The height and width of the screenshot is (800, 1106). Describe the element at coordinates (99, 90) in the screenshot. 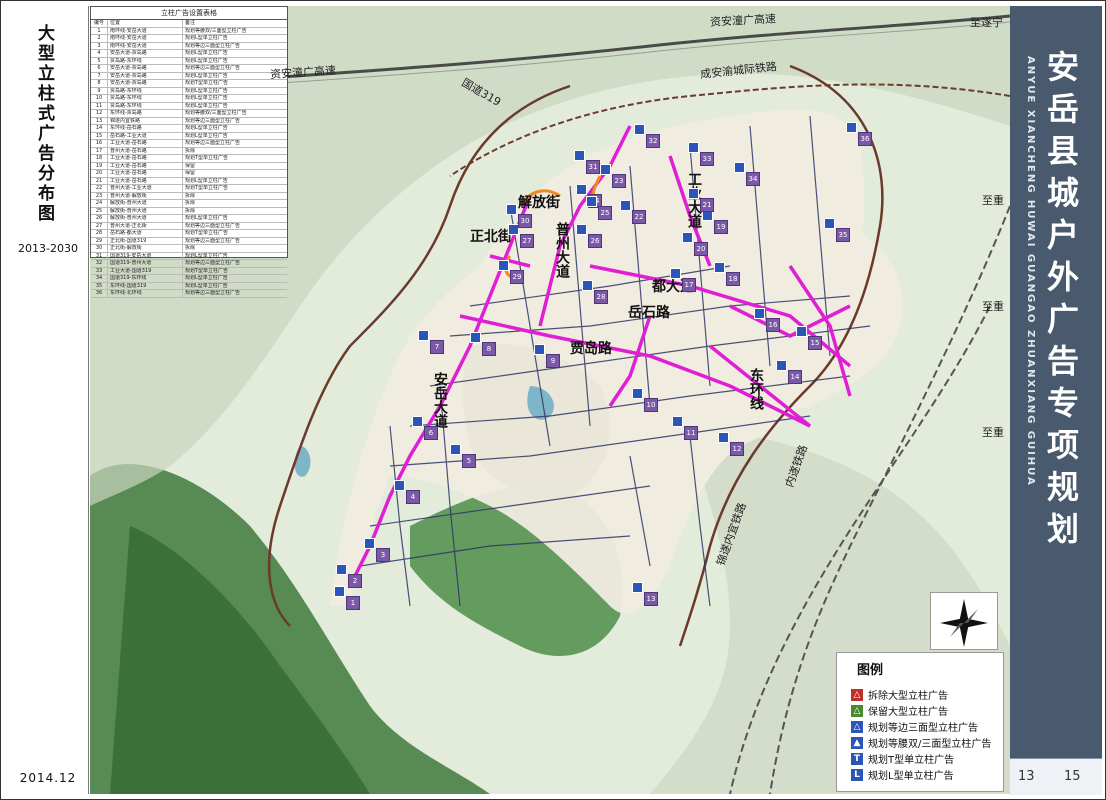

I see `table-cell: 9` at that location.